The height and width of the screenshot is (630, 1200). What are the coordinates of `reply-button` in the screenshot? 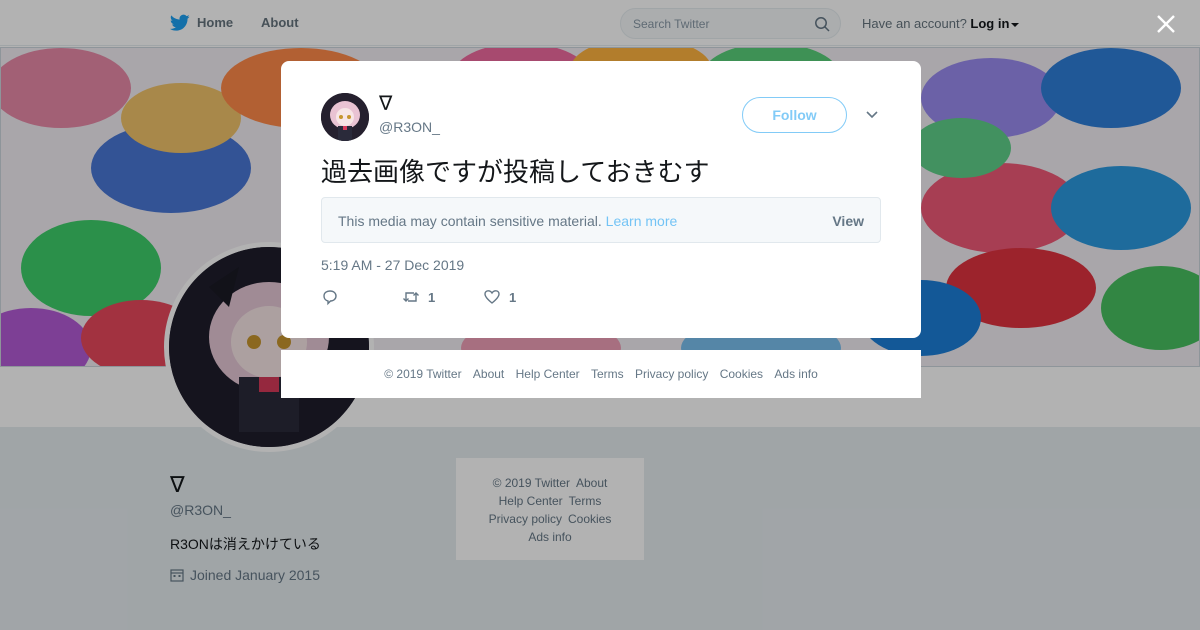 It's located at (330, 298).